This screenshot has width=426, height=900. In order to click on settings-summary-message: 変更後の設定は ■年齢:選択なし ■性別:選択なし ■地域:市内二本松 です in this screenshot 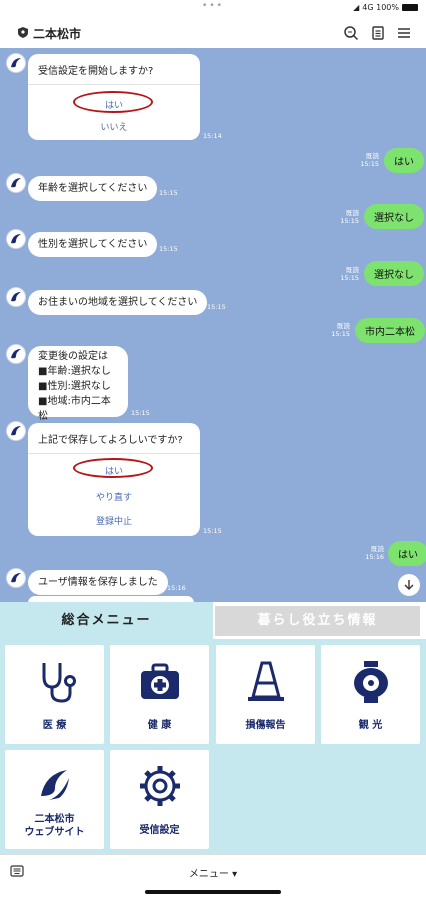, I will do `click(78, 391)`.